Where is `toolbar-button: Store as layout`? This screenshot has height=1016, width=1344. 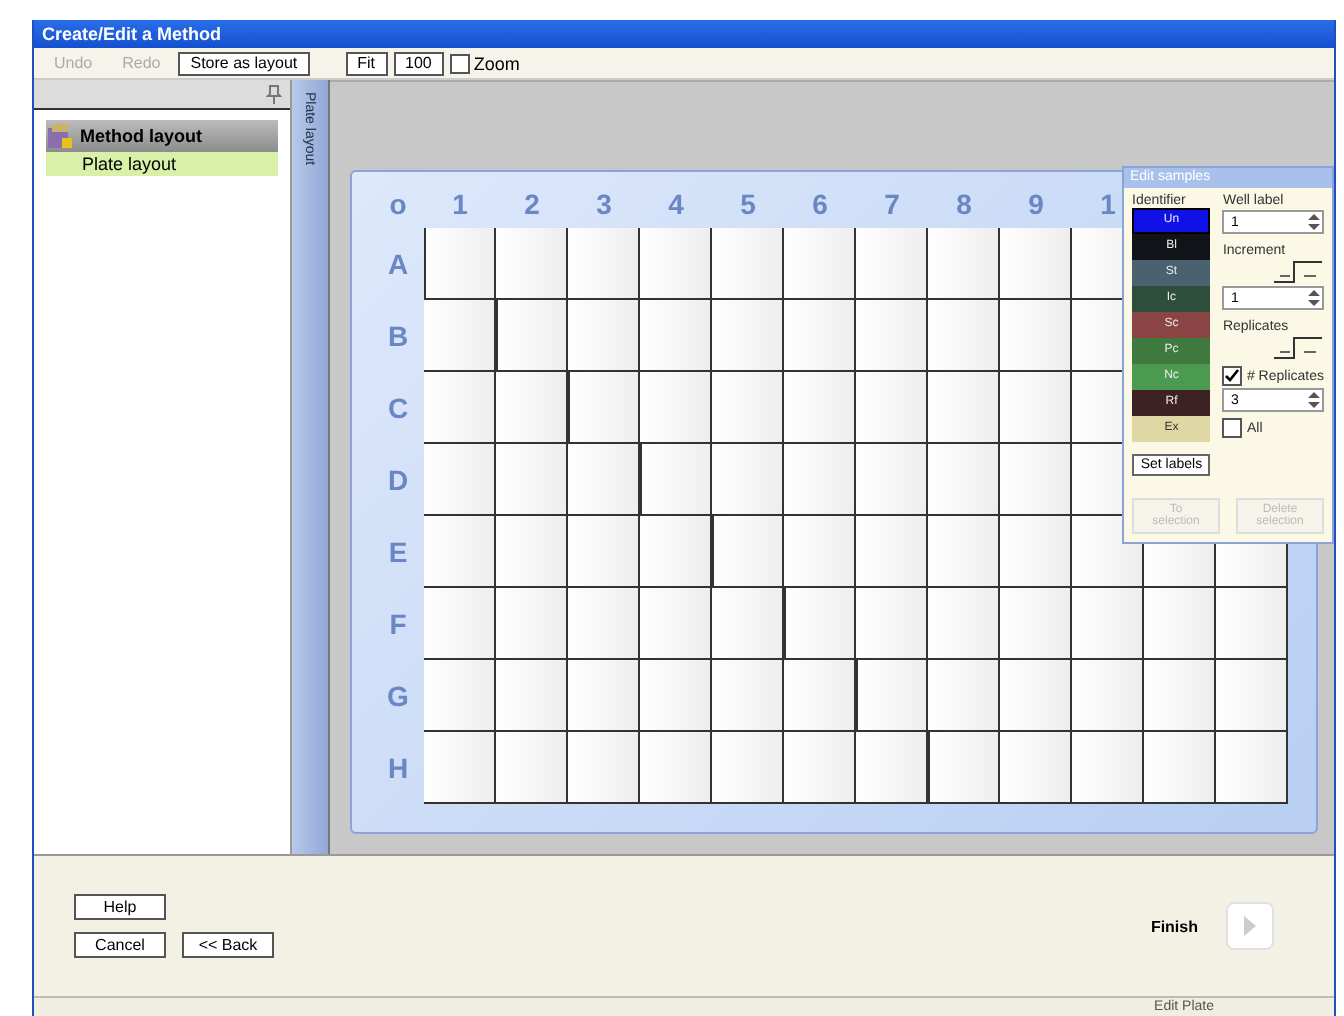
toolbar-button: Store as layout is located at coordinates (244, 63).